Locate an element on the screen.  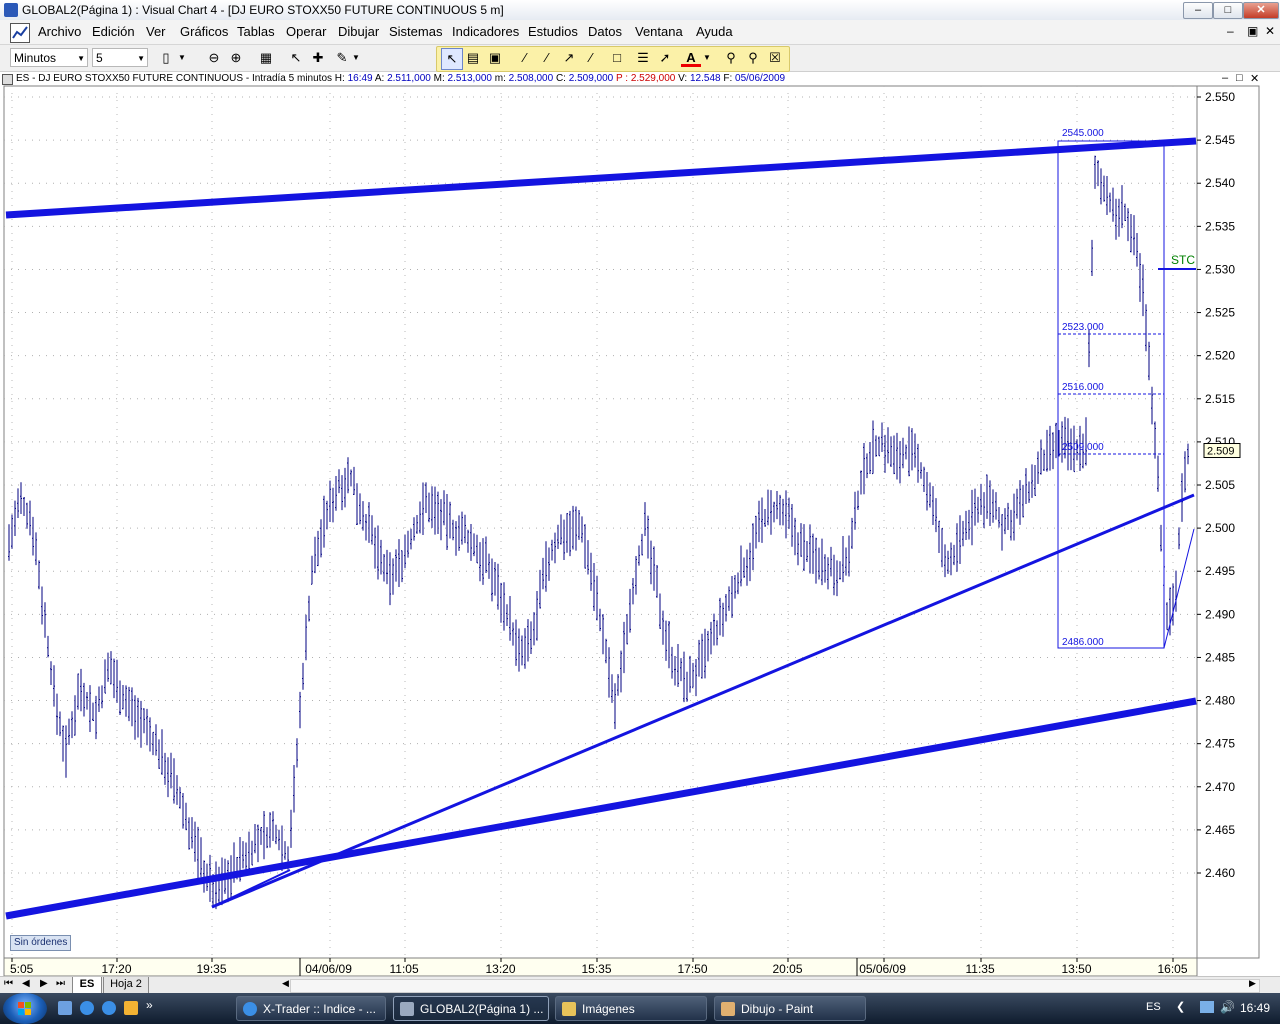
menu-graficos: Gráficos is located at coordinates (204, 31).